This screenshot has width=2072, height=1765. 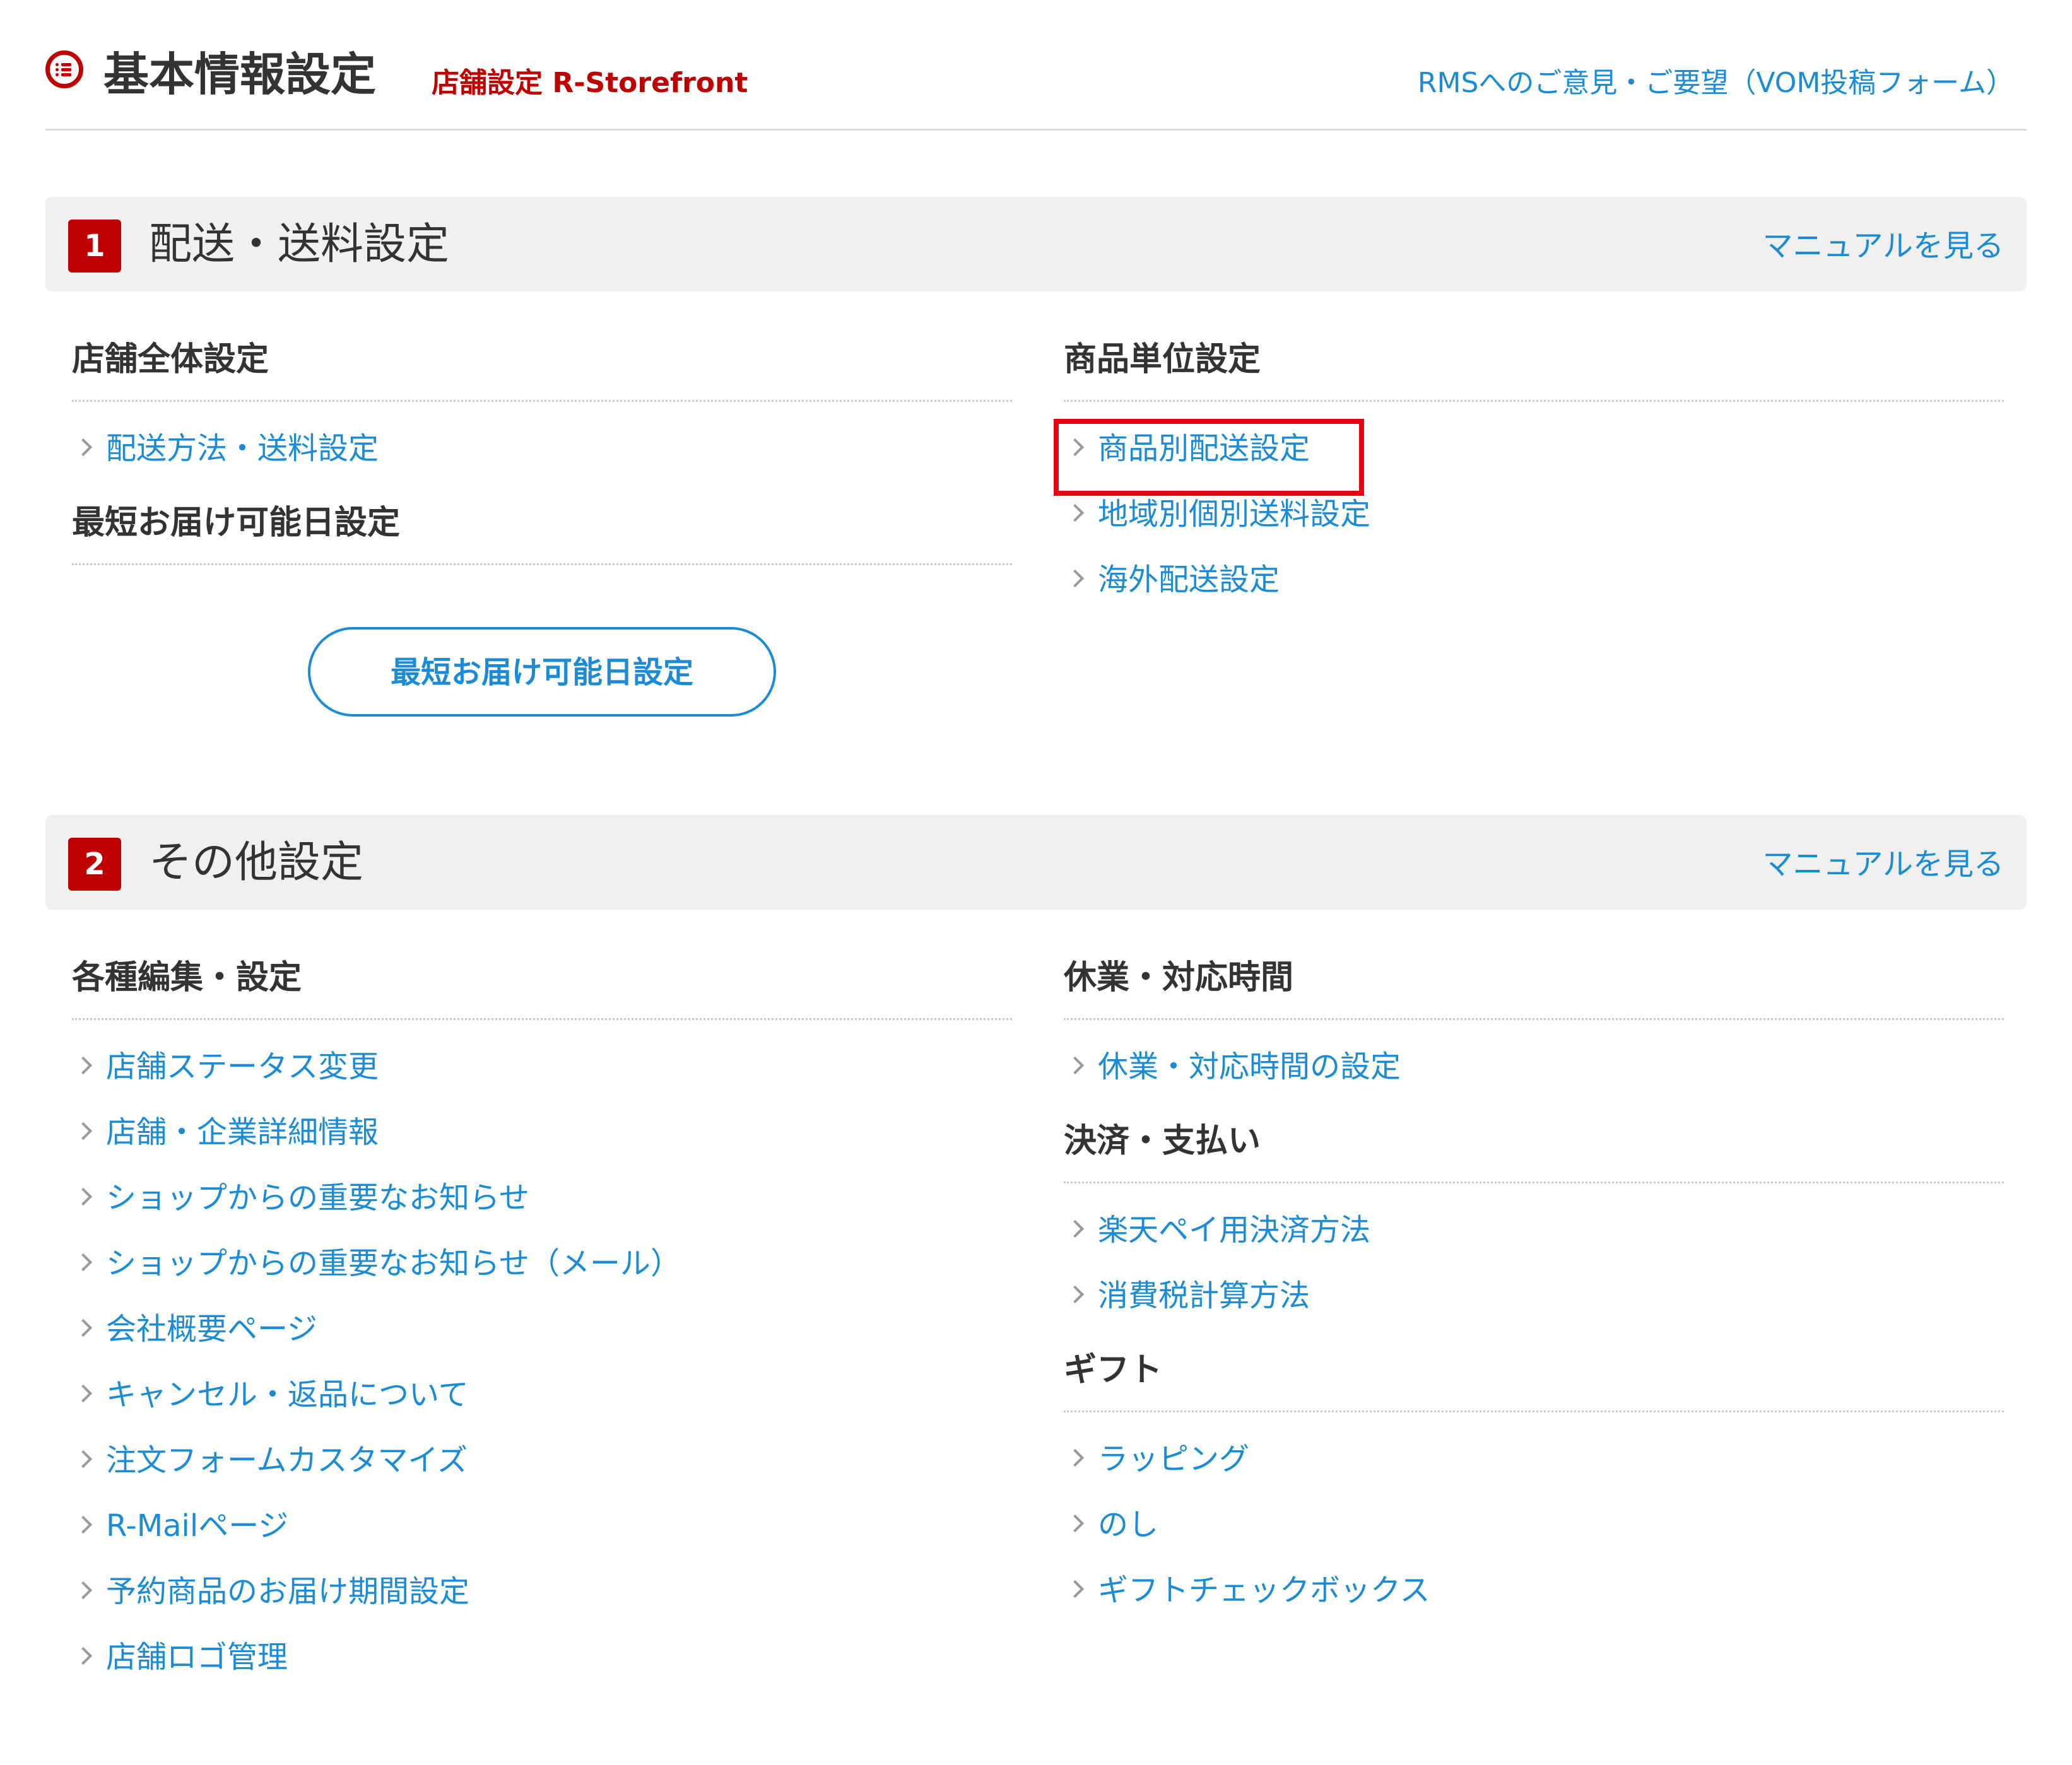 What do you see at coordinates (542, 1198) in the screenshot?
I see `link-item: ショップからの重要なお知らせ` at bounding box center [542, 1198].